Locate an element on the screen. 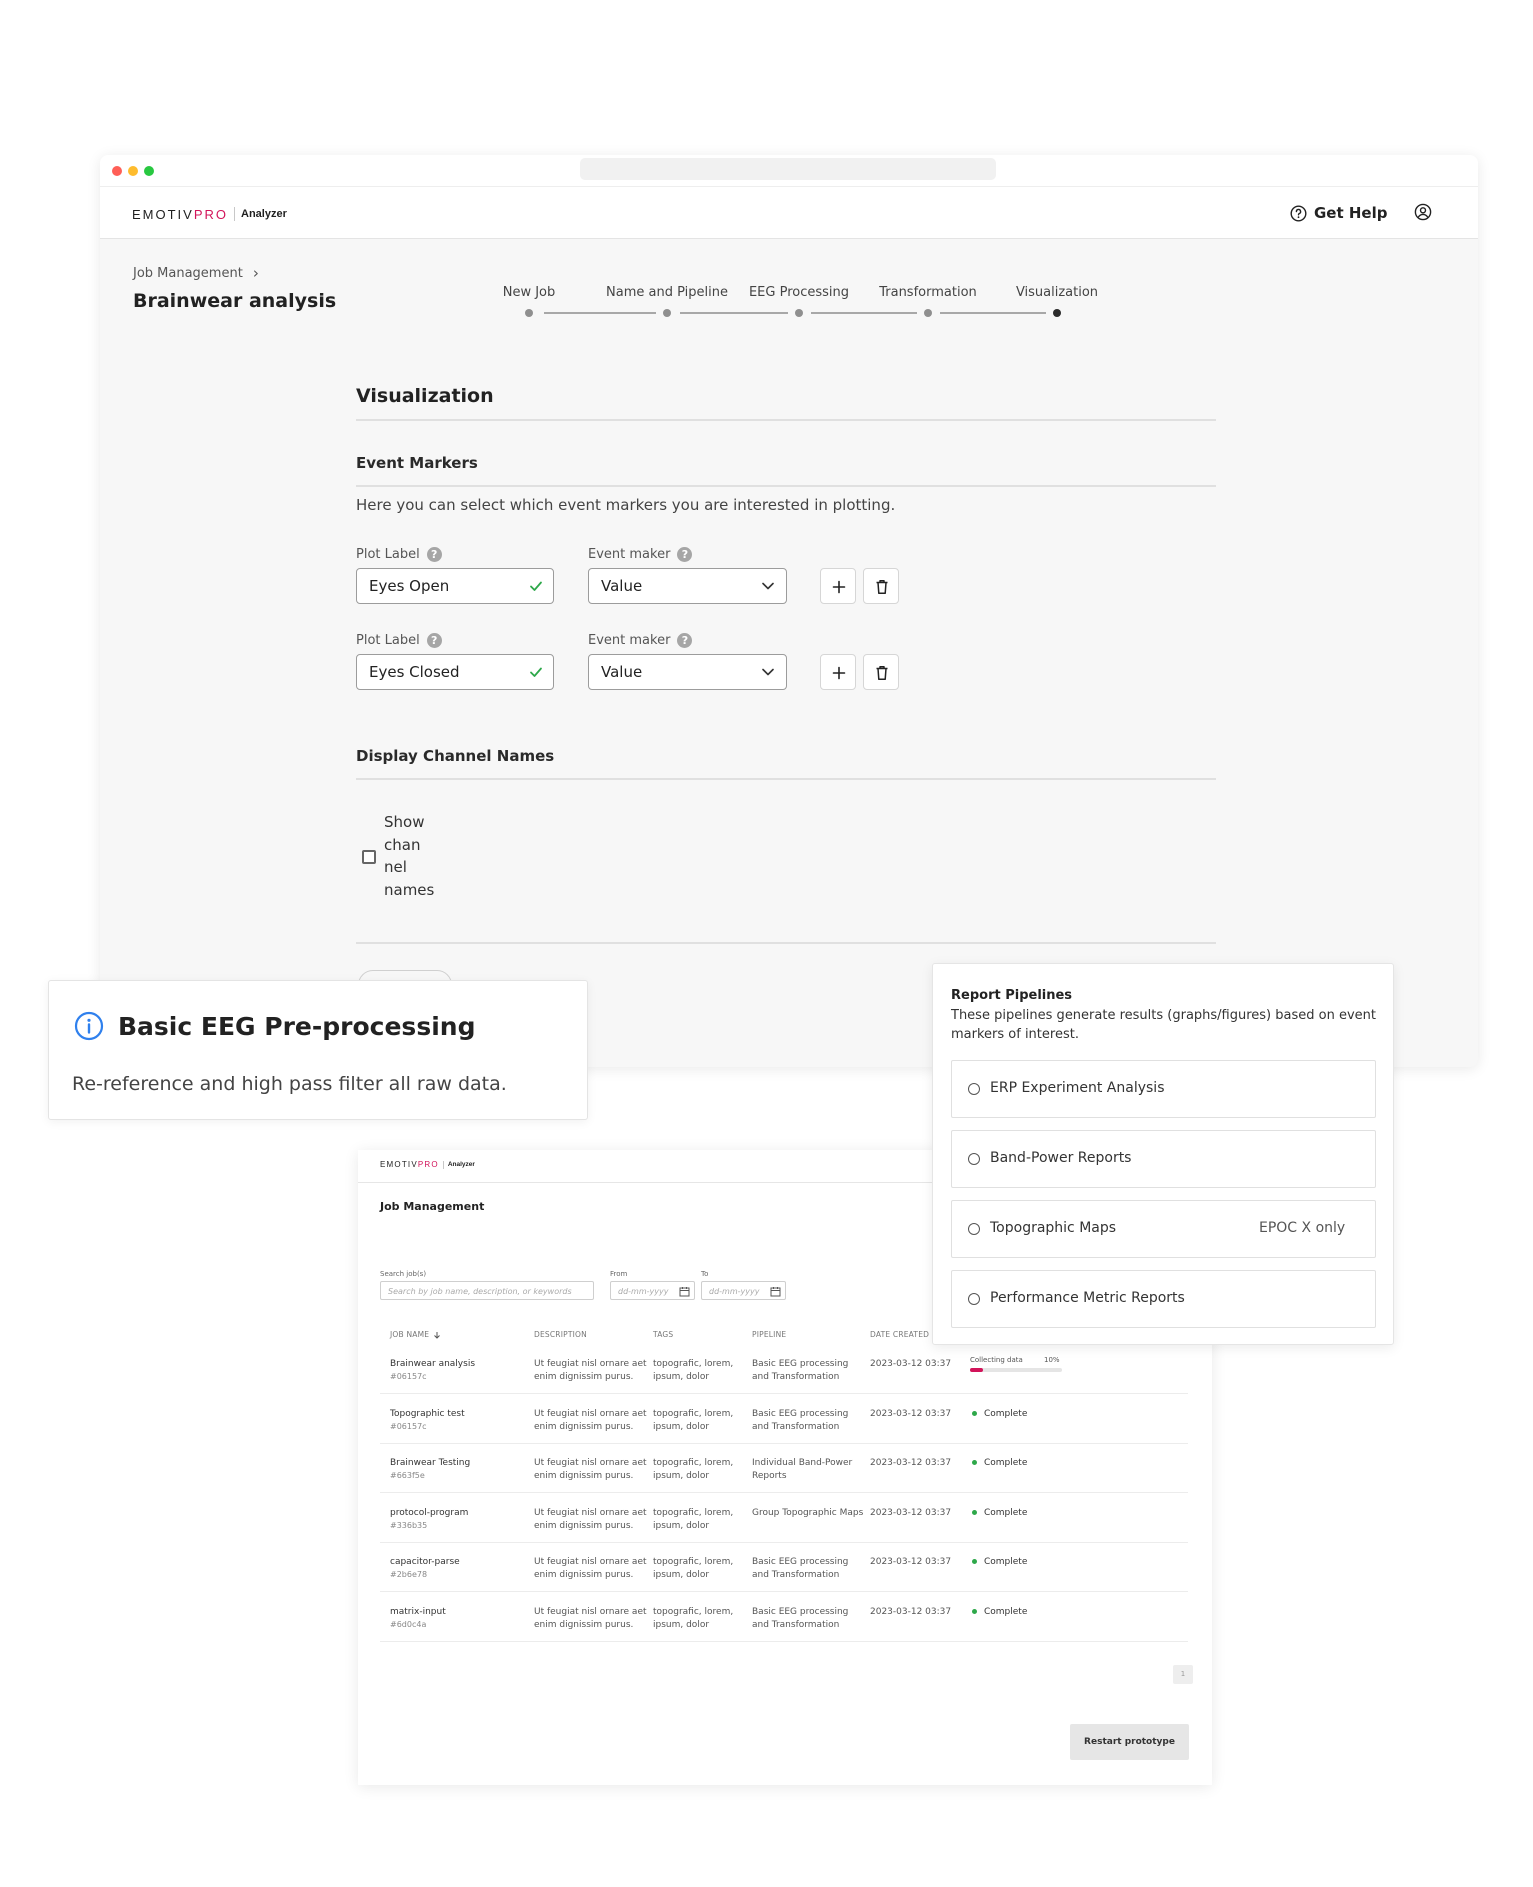 Image resolution: width=1533 pixels, height=1887 pixels. address-bar is located at coordinates (788, 169).